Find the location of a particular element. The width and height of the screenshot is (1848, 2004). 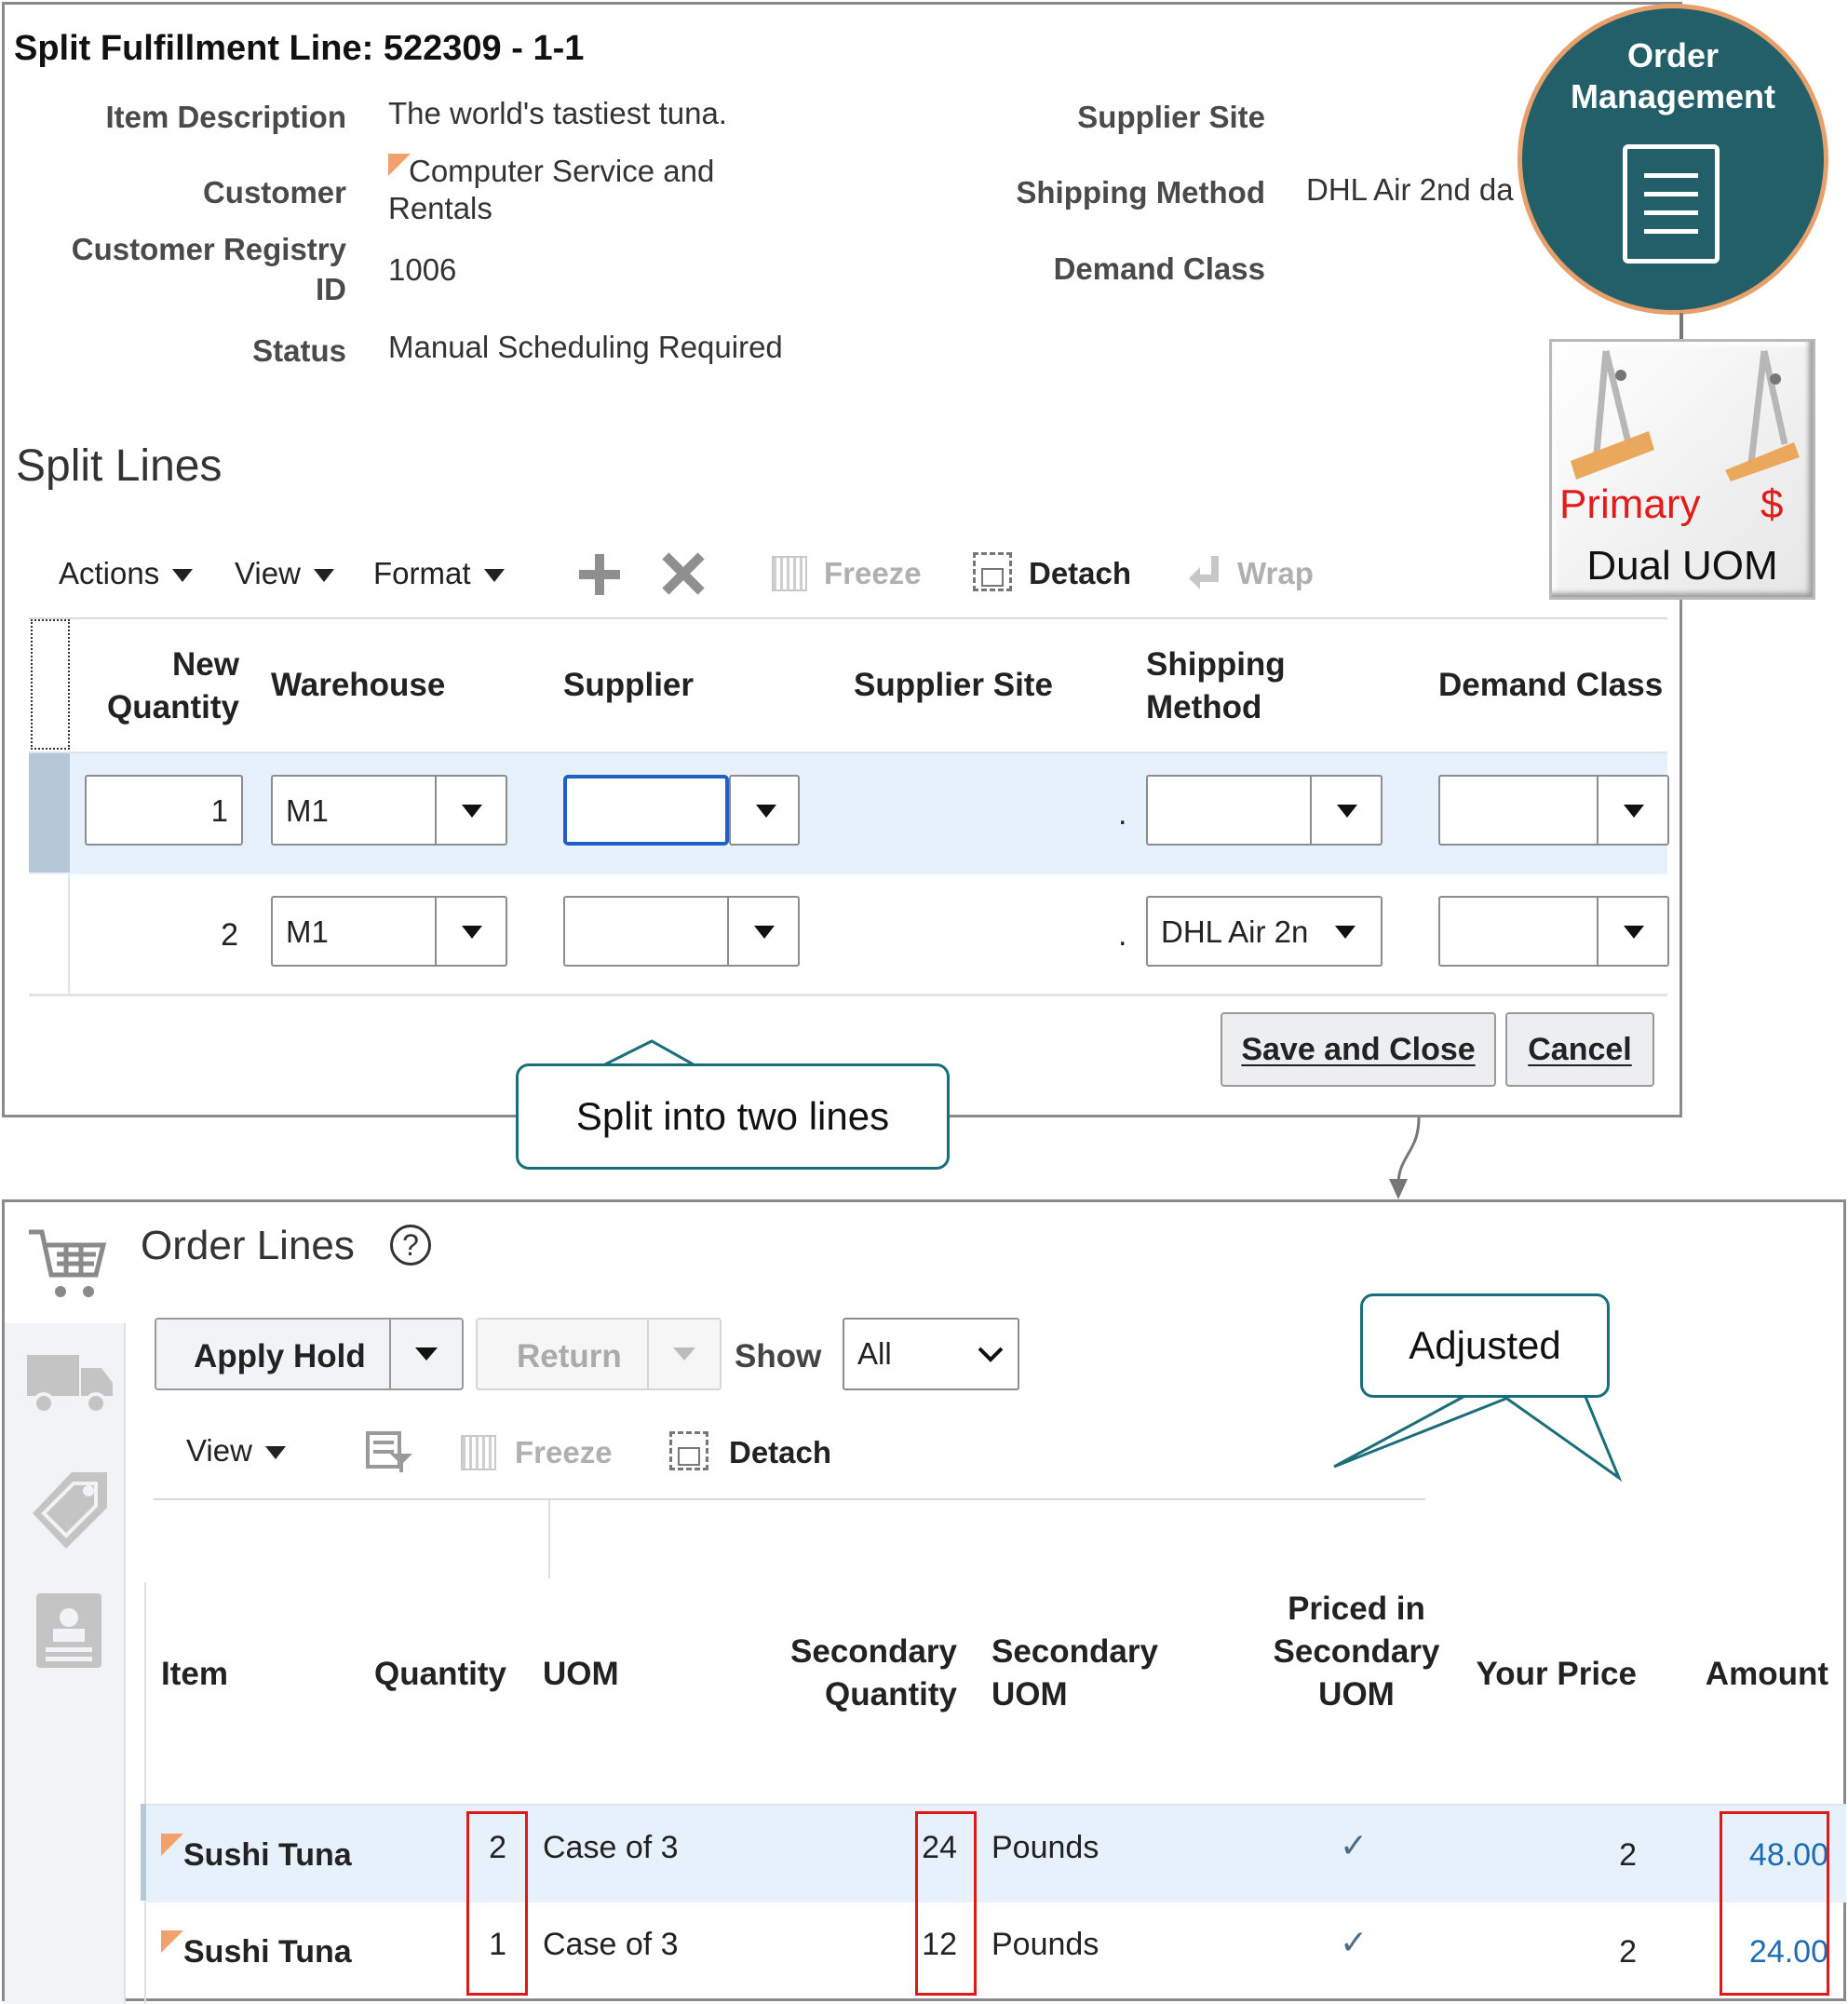

cart-icon is located at coordinates (67, 1263).